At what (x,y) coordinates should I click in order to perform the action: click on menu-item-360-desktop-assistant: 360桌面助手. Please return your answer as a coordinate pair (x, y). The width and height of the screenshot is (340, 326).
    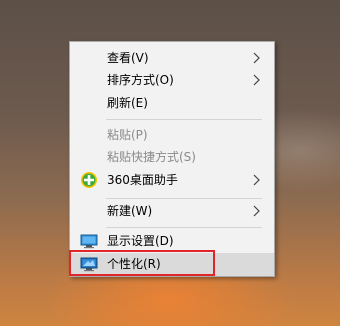
    Looking at the image, I should click on (172, 180).